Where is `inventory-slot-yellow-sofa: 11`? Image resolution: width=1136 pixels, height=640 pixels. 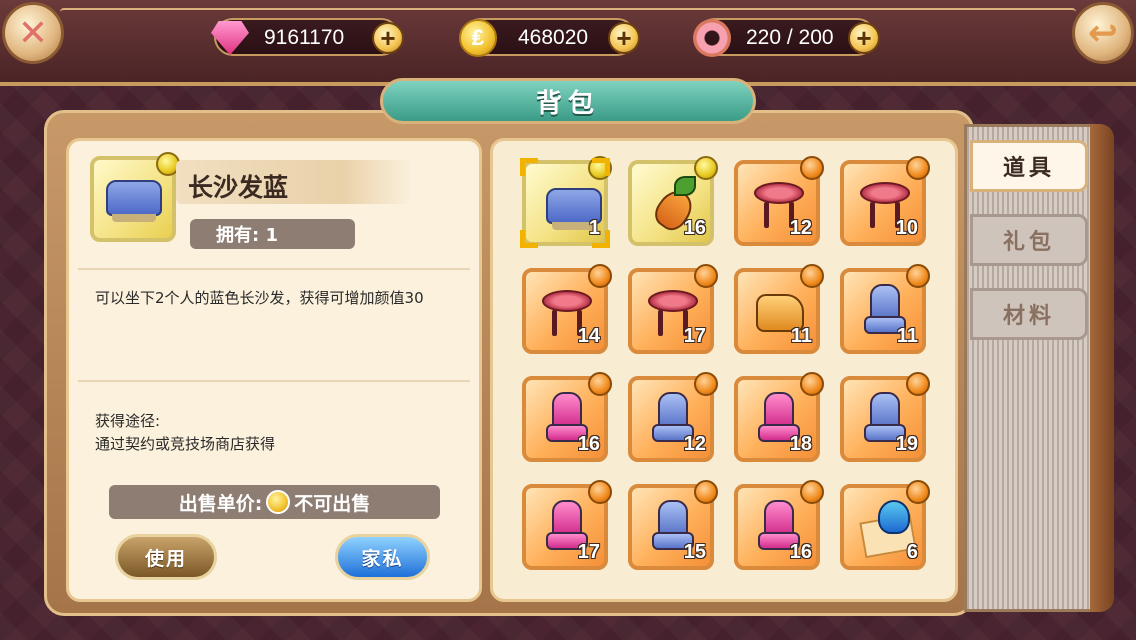 inventory-slot-yellow-sofa: 11 is located at coordinates (779, 309).